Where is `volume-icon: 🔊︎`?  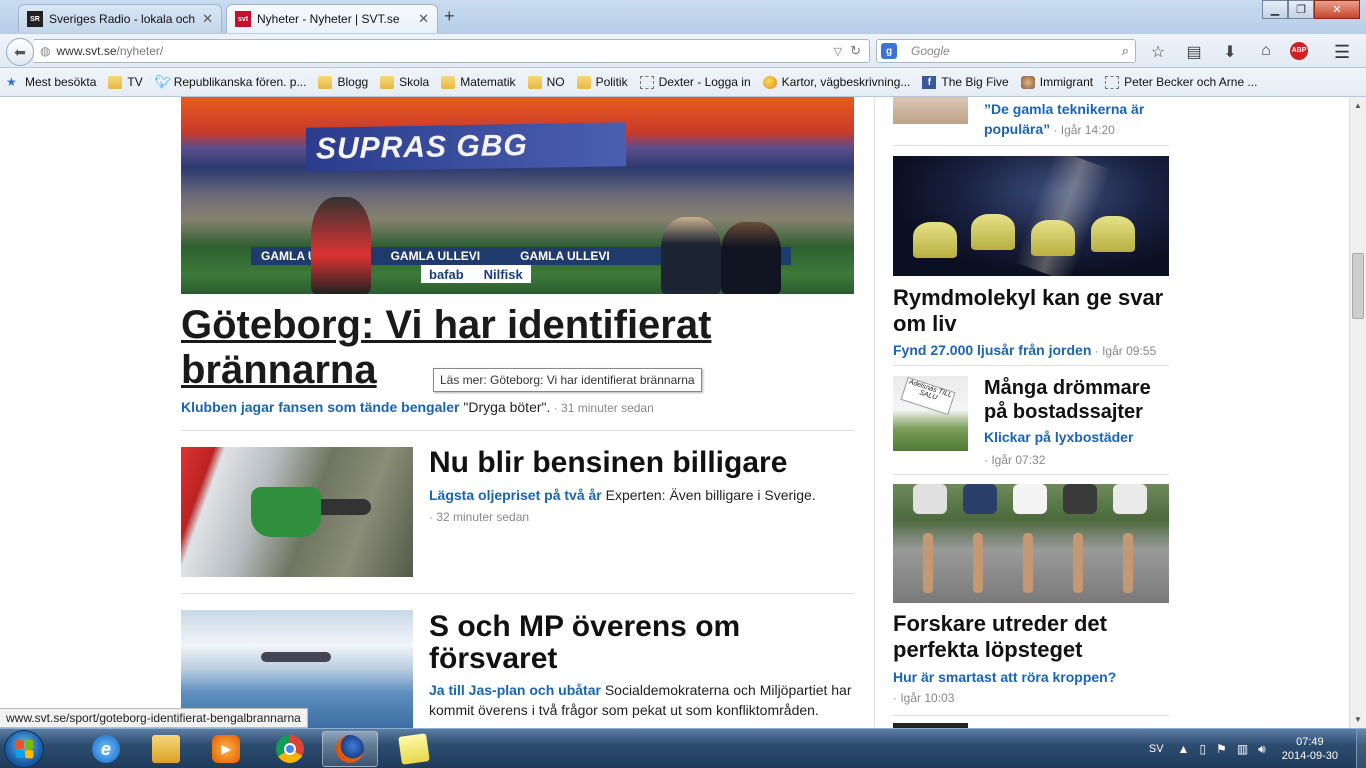
volume-icon: 🔊︎ is located at coordinates (1262, 749).